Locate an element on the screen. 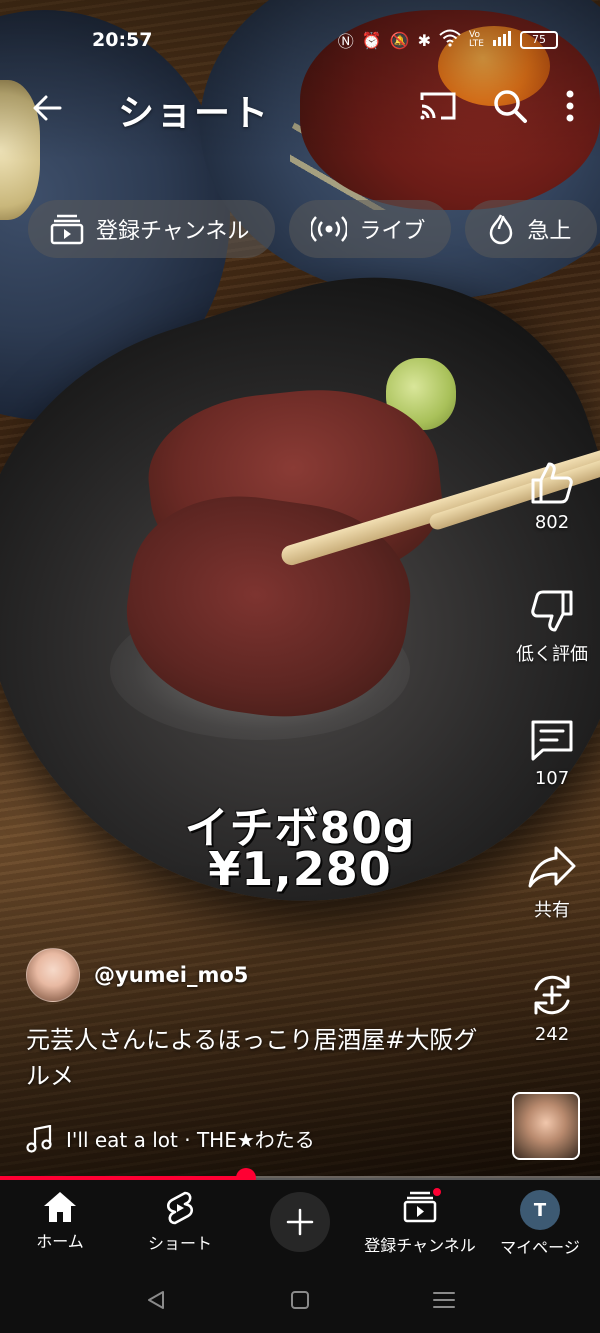  alarm-icon: ⏰ is located at coordinates (371, 40).